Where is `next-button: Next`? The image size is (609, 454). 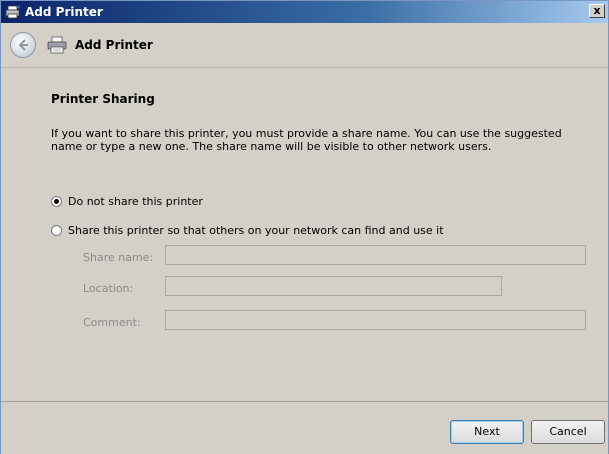 next-button: Next is located at coordinates (487, 432).